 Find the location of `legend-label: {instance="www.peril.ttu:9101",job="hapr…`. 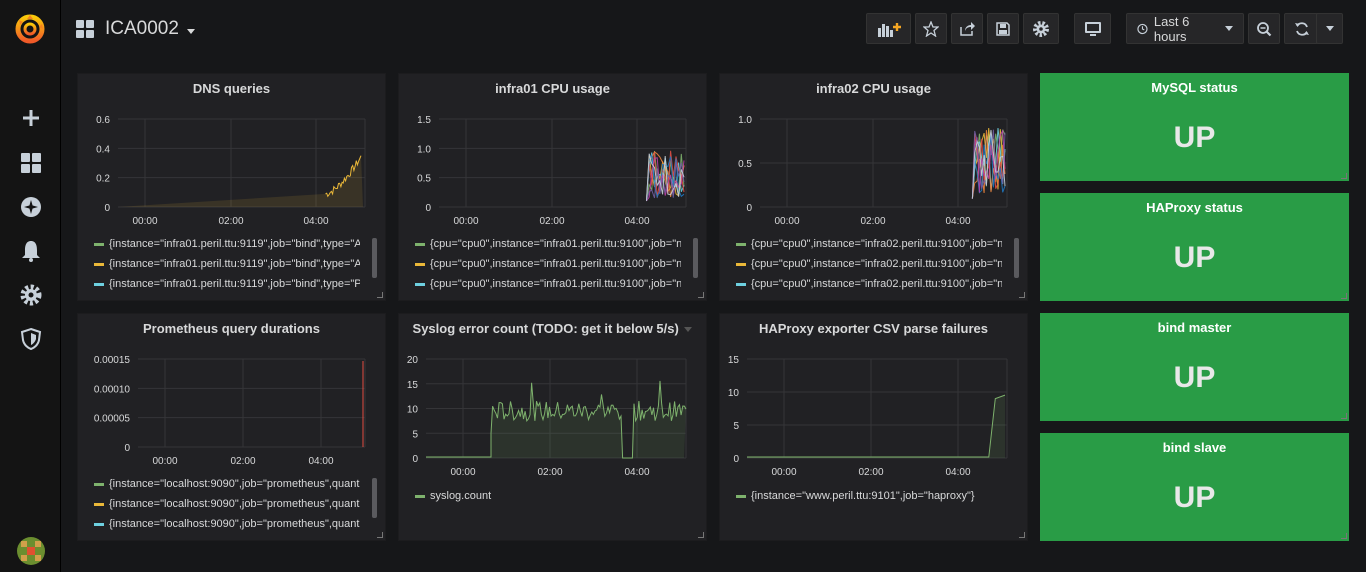

legend-label: {instance="www.peril.ttu:9101",job="hapr… is located at coordinates (863, 496).